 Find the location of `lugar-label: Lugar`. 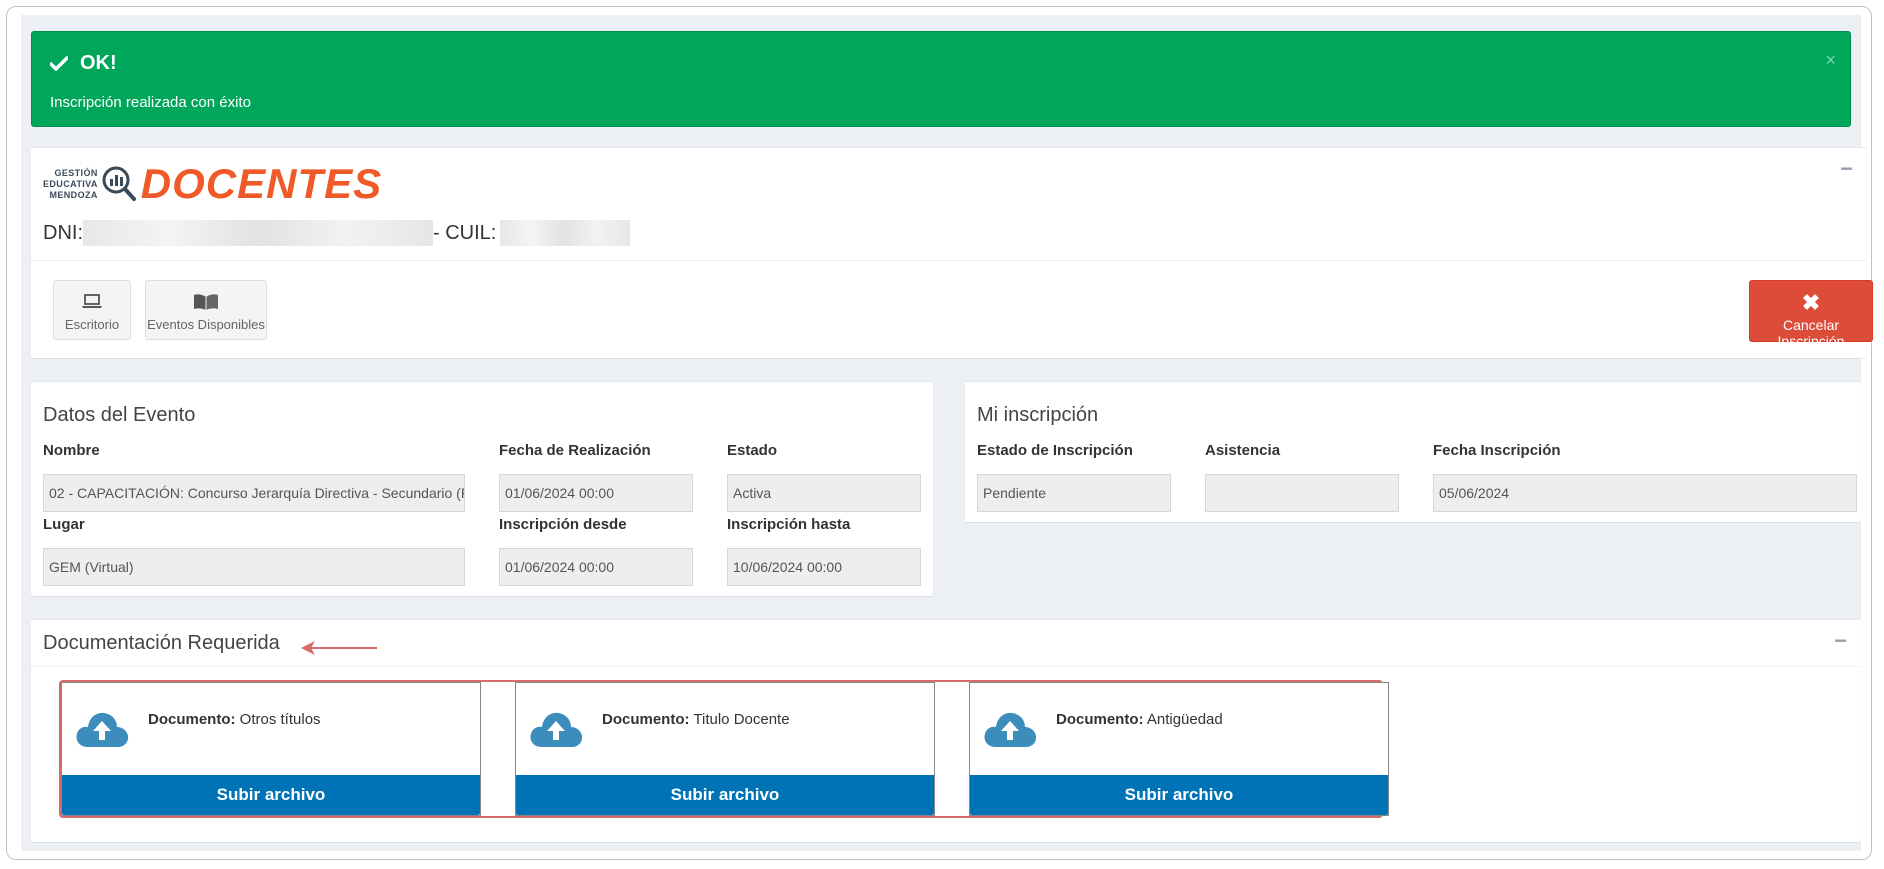

lugar-label: Lugar is located at coordinates (64, 524).